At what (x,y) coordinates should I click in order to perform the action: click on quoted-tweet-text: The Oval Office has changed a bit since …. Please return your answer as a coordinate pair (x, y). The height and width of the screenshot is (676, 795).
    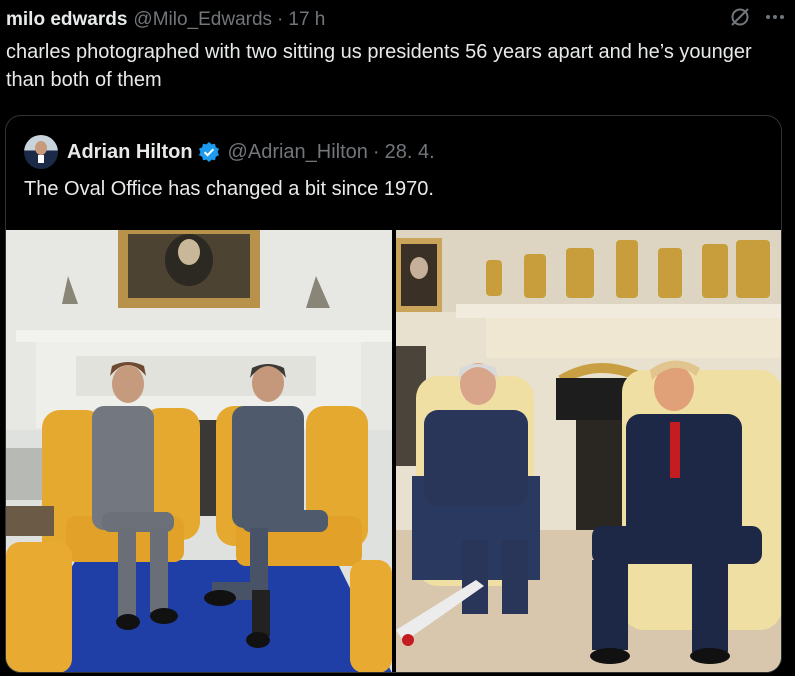
    Looking at the image, I should click on (229, 189).